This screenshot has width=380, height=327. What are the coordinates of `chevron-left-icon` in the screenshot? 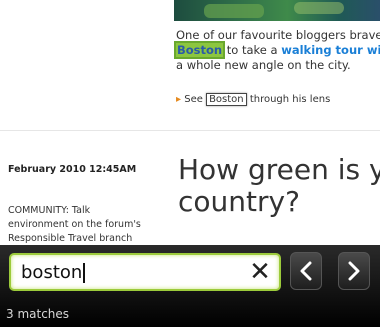 It's located at (306, 271).